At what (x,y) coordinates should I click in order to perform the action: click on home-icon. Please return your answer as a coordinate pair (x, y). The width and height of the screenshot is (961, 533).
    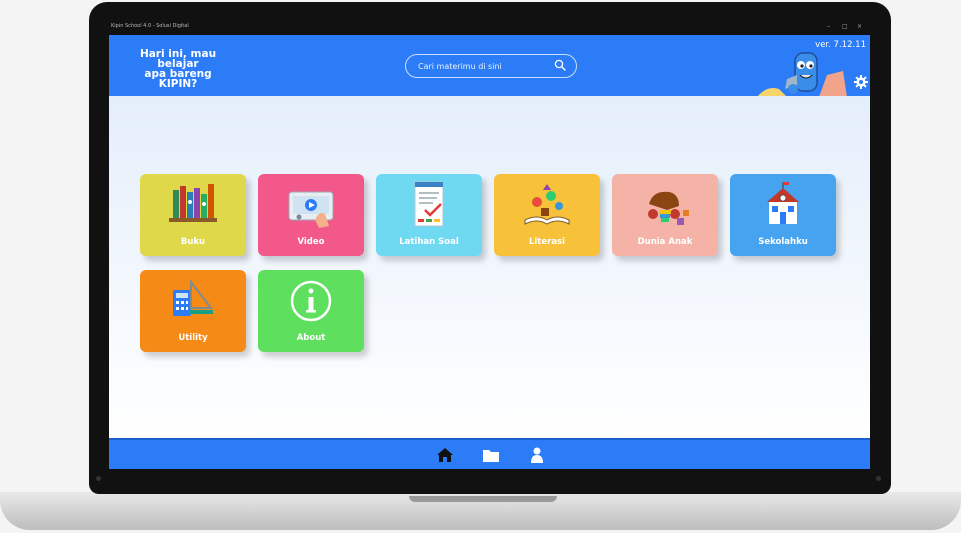
    Looking at the image, I should click on (445, 455).